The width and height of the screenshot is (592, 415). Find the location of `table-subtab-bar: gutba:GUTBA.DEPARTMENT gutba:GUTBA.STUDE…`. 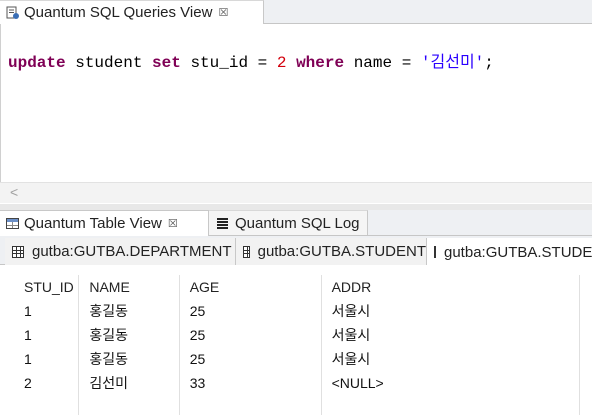

table-subtab-bar: gutba:GUTBA.DEPARTMENT gutba:GUTBA.STUDE… is located at coordinates (296, 251).